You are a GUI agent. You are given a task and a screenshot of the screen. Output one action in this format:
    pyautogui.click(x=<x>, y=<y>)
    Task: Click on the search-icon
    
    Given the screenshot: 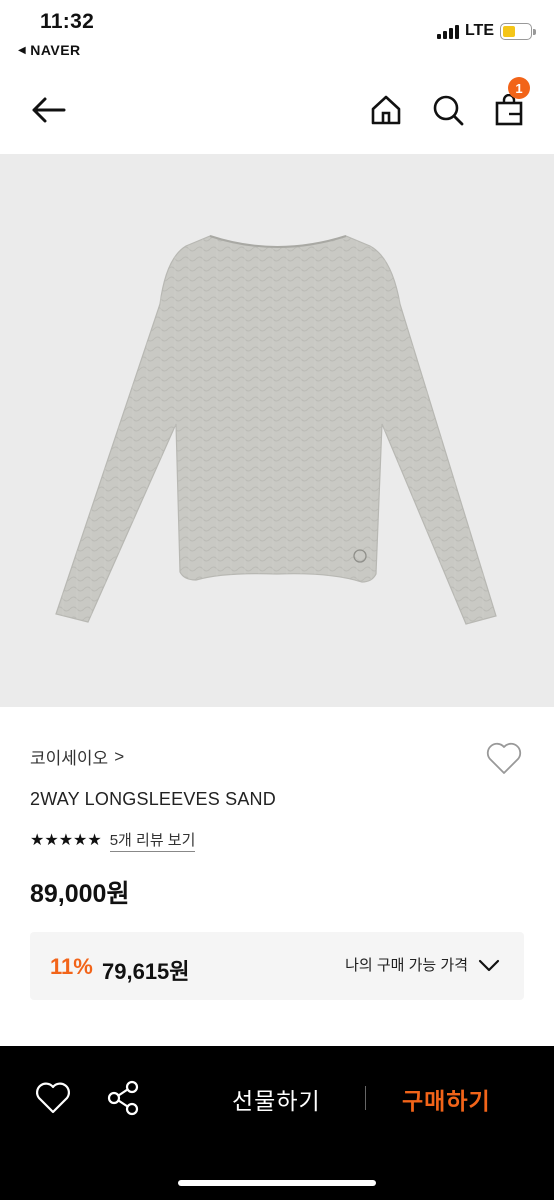 What is the action you would take?
    pyautogui.click(x=448, y=110)
    